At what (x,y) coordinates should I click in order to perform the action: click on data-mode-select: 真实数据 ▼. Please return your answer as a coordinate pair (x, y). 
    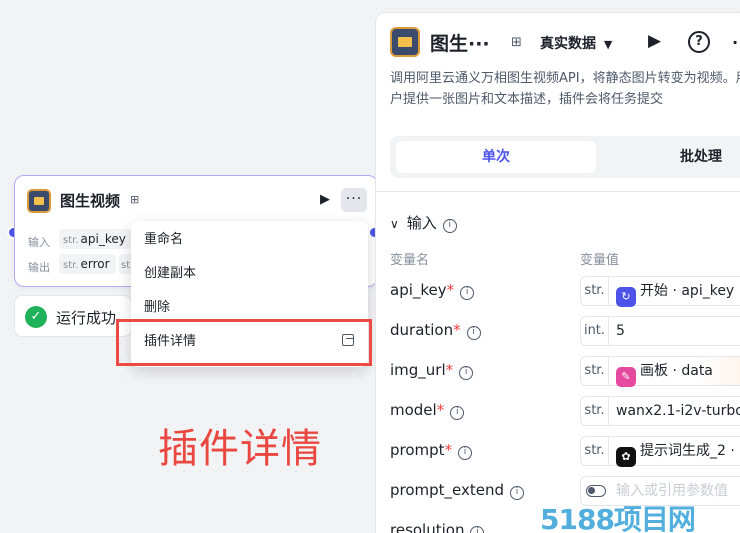
    Looking at the image, I should click on (576, 43).